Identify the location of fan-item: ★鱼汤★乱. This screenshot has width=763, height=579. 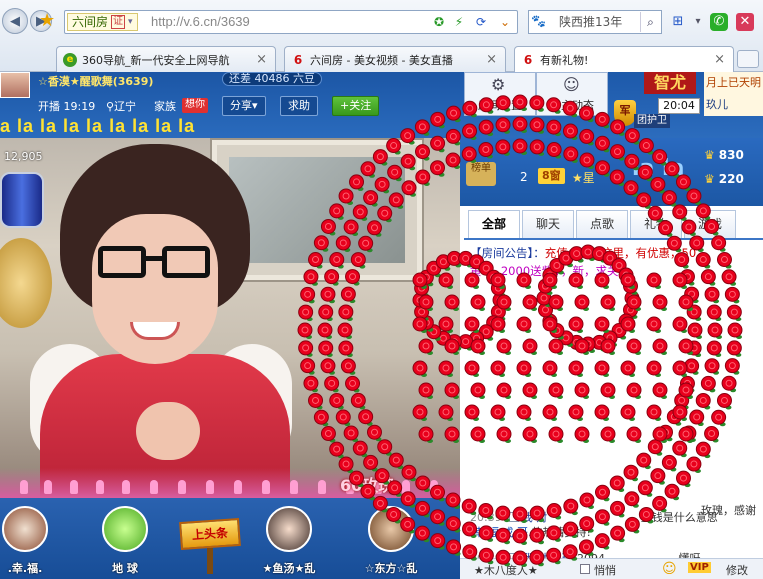
(289, 541).